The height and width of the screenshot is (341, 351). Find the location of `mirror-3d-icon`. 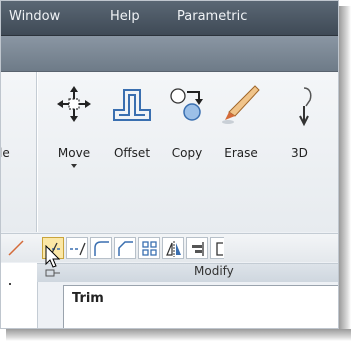

mirror-3d-icon is located at coordinates (294, 105).